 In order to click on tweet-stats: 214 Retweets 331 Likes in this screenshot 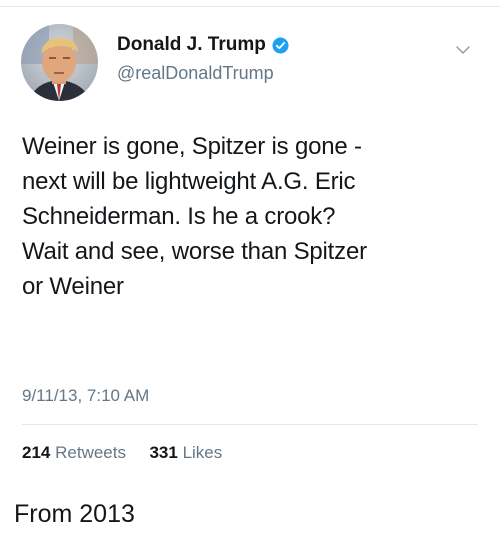, I will do `click(122, 453)`.